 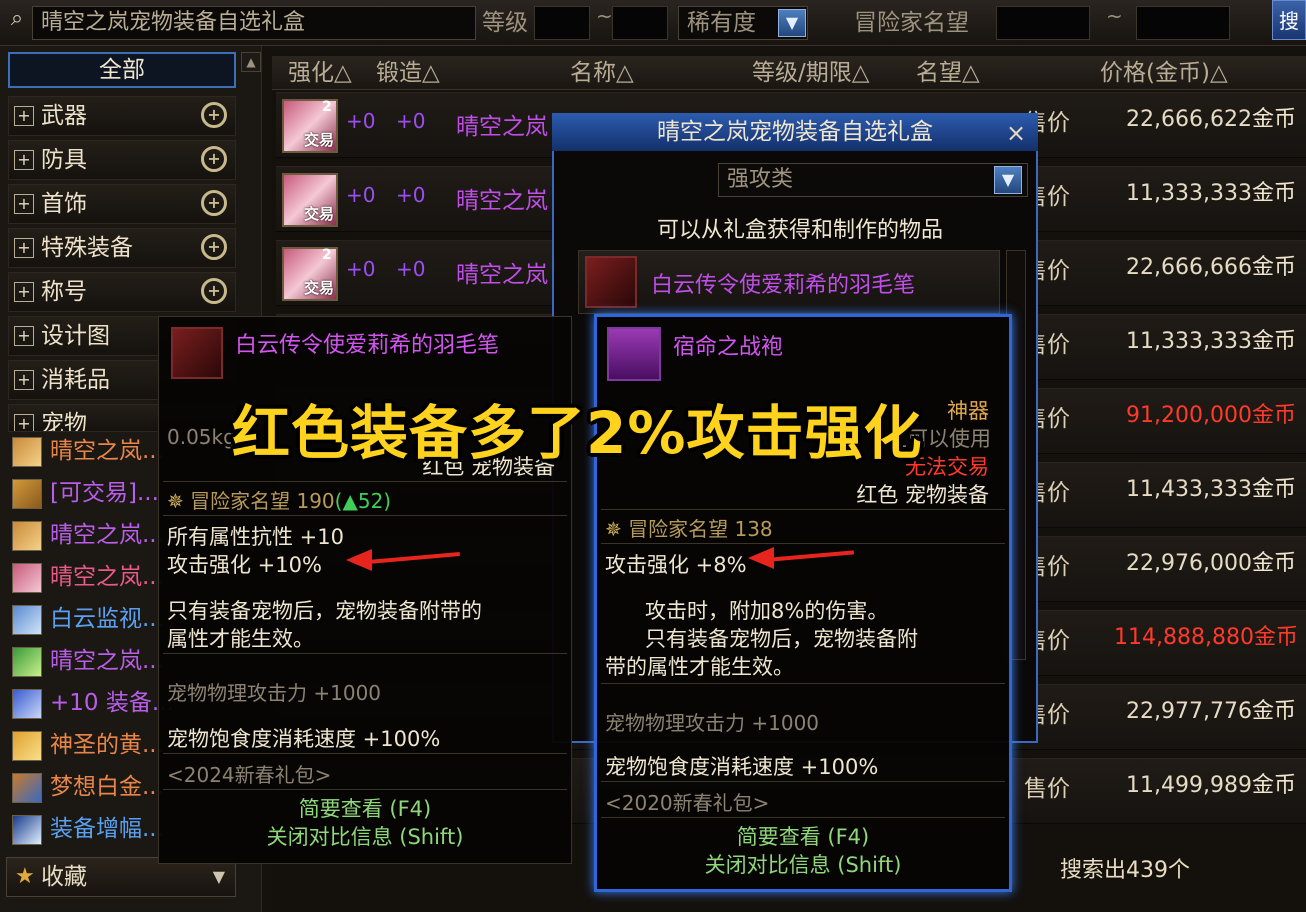 I want to click on col-level: 等级/期限△, so click(x=810, y=73).